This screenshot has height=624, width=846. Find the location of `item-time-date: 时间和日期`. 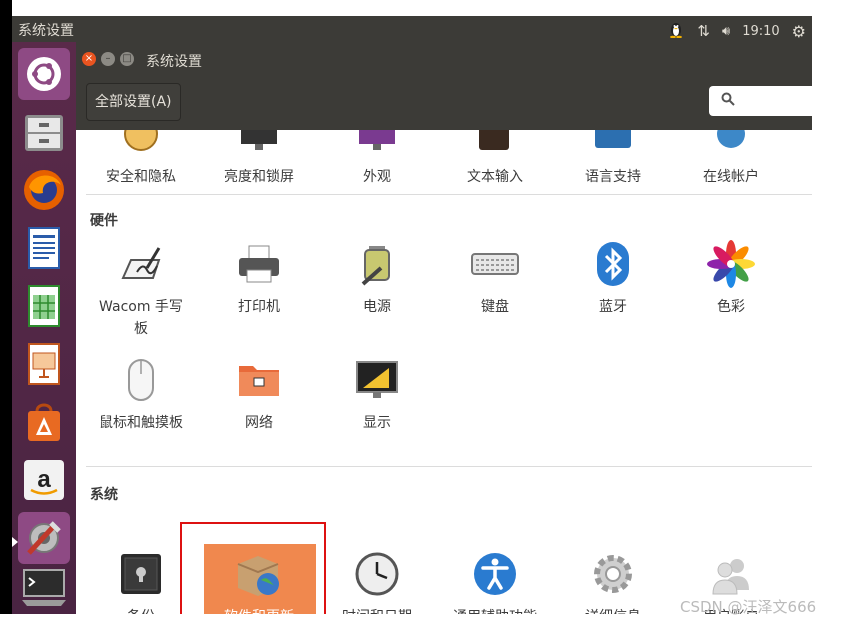

item-time-date: 时间和日期 is located at coordinates (377, 581).